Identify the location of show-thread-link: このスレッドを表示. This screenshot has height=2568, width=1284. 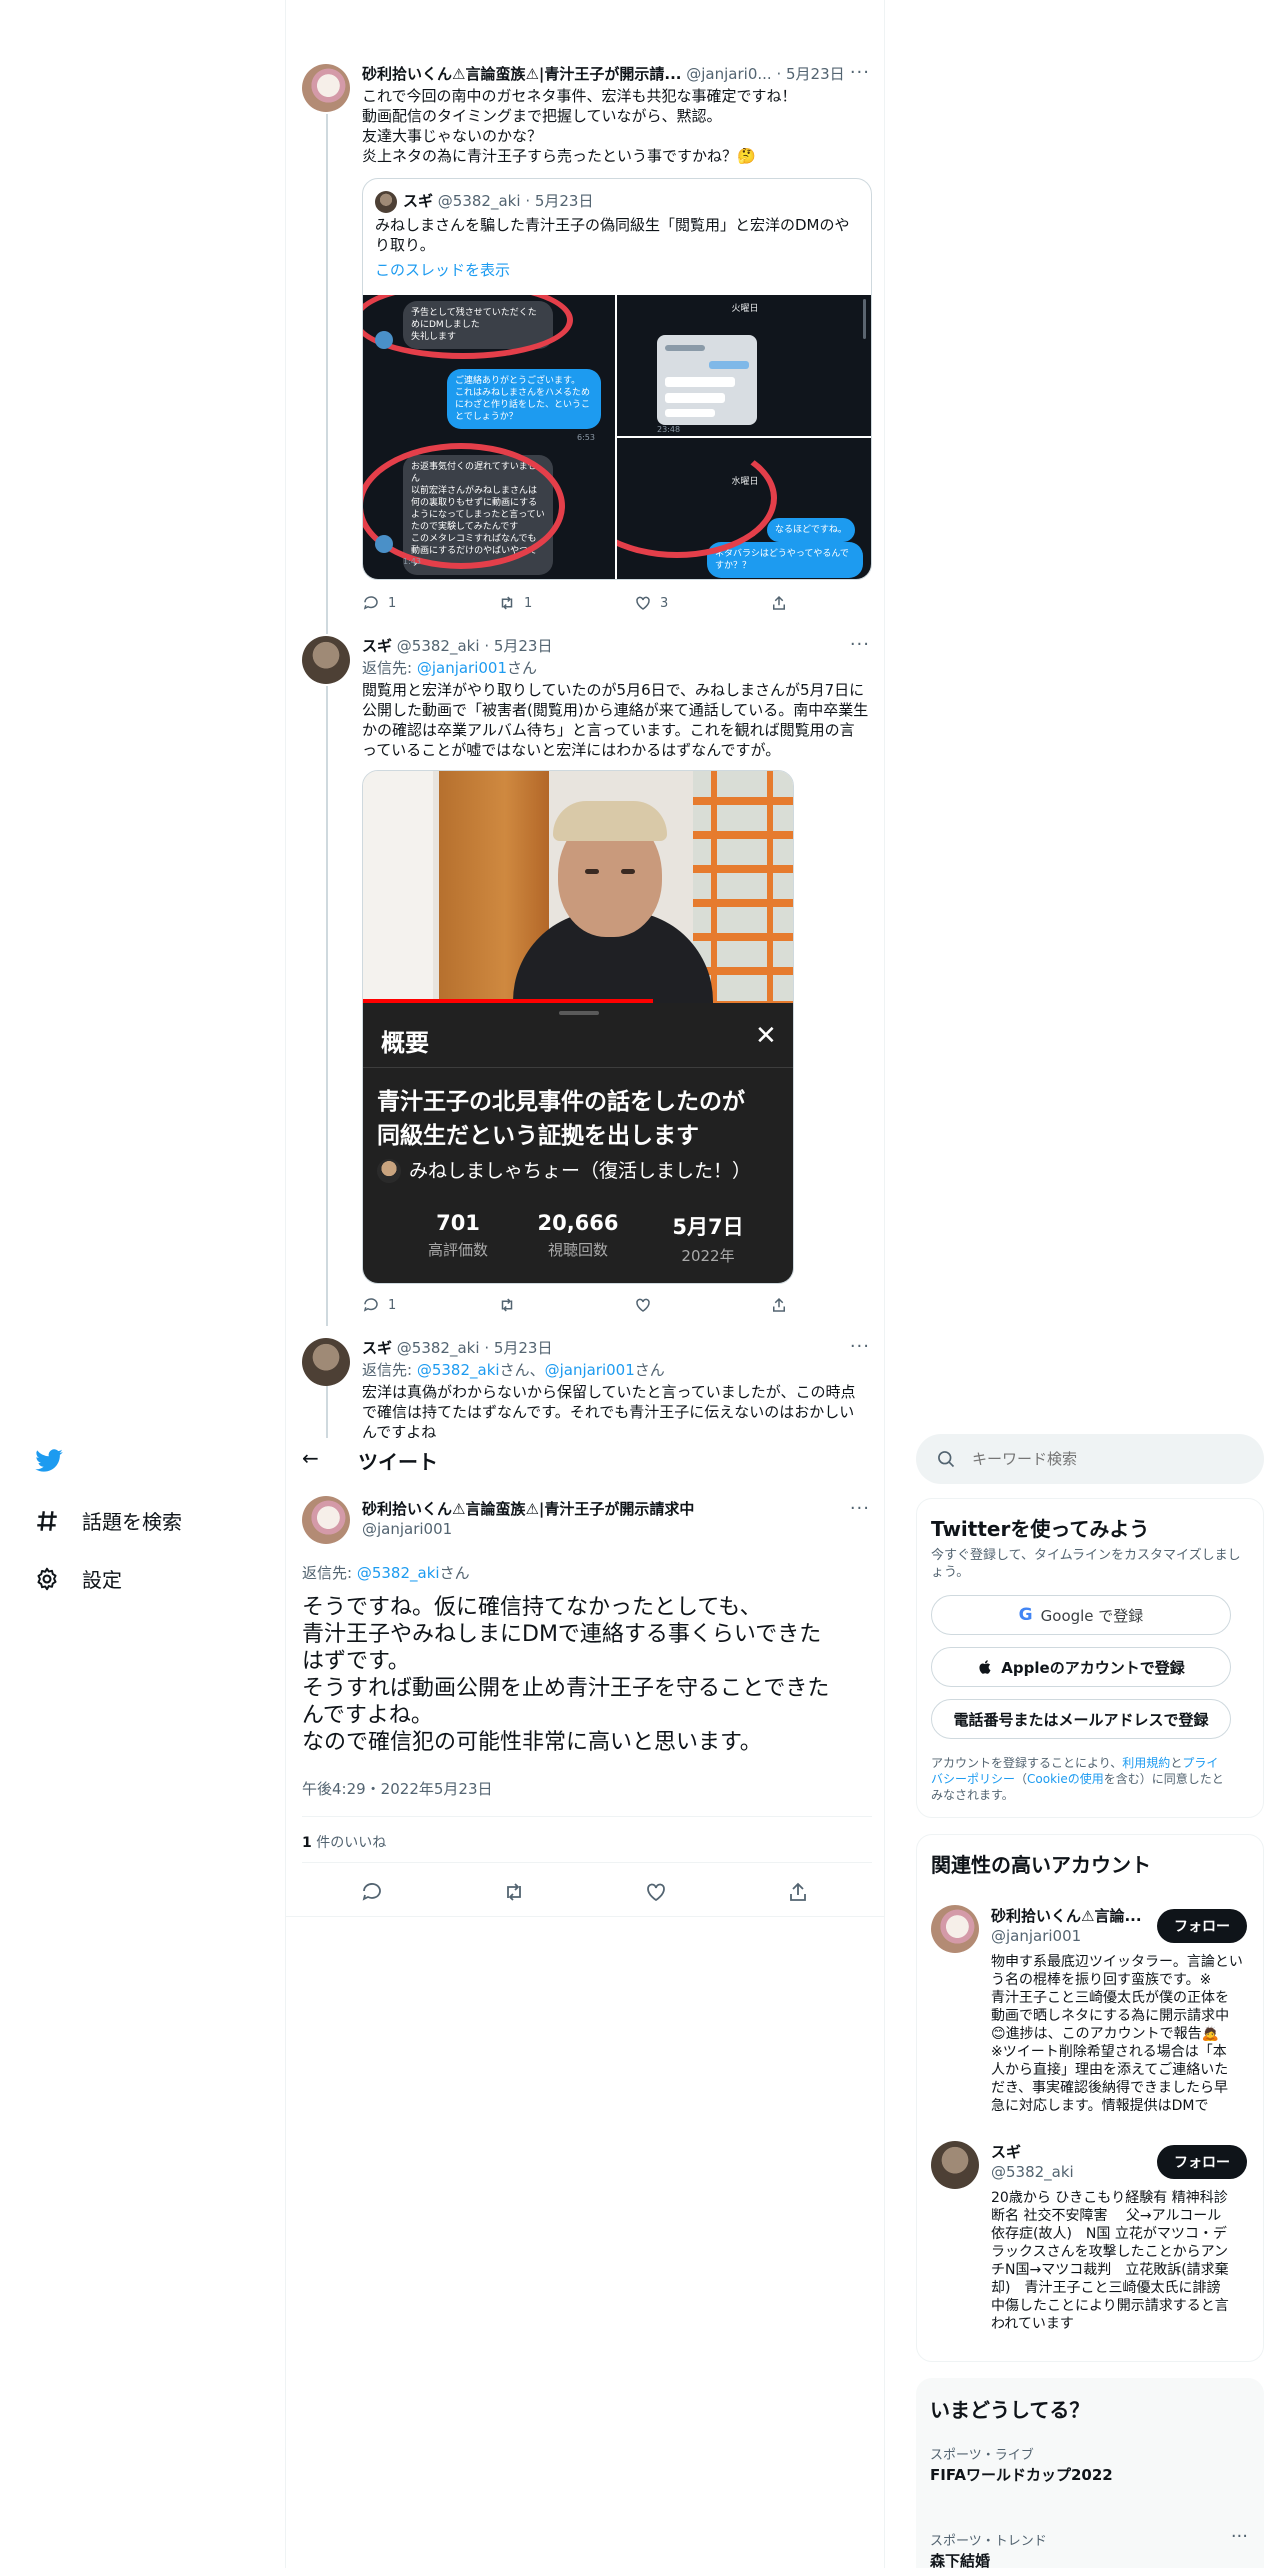
(442, 269).